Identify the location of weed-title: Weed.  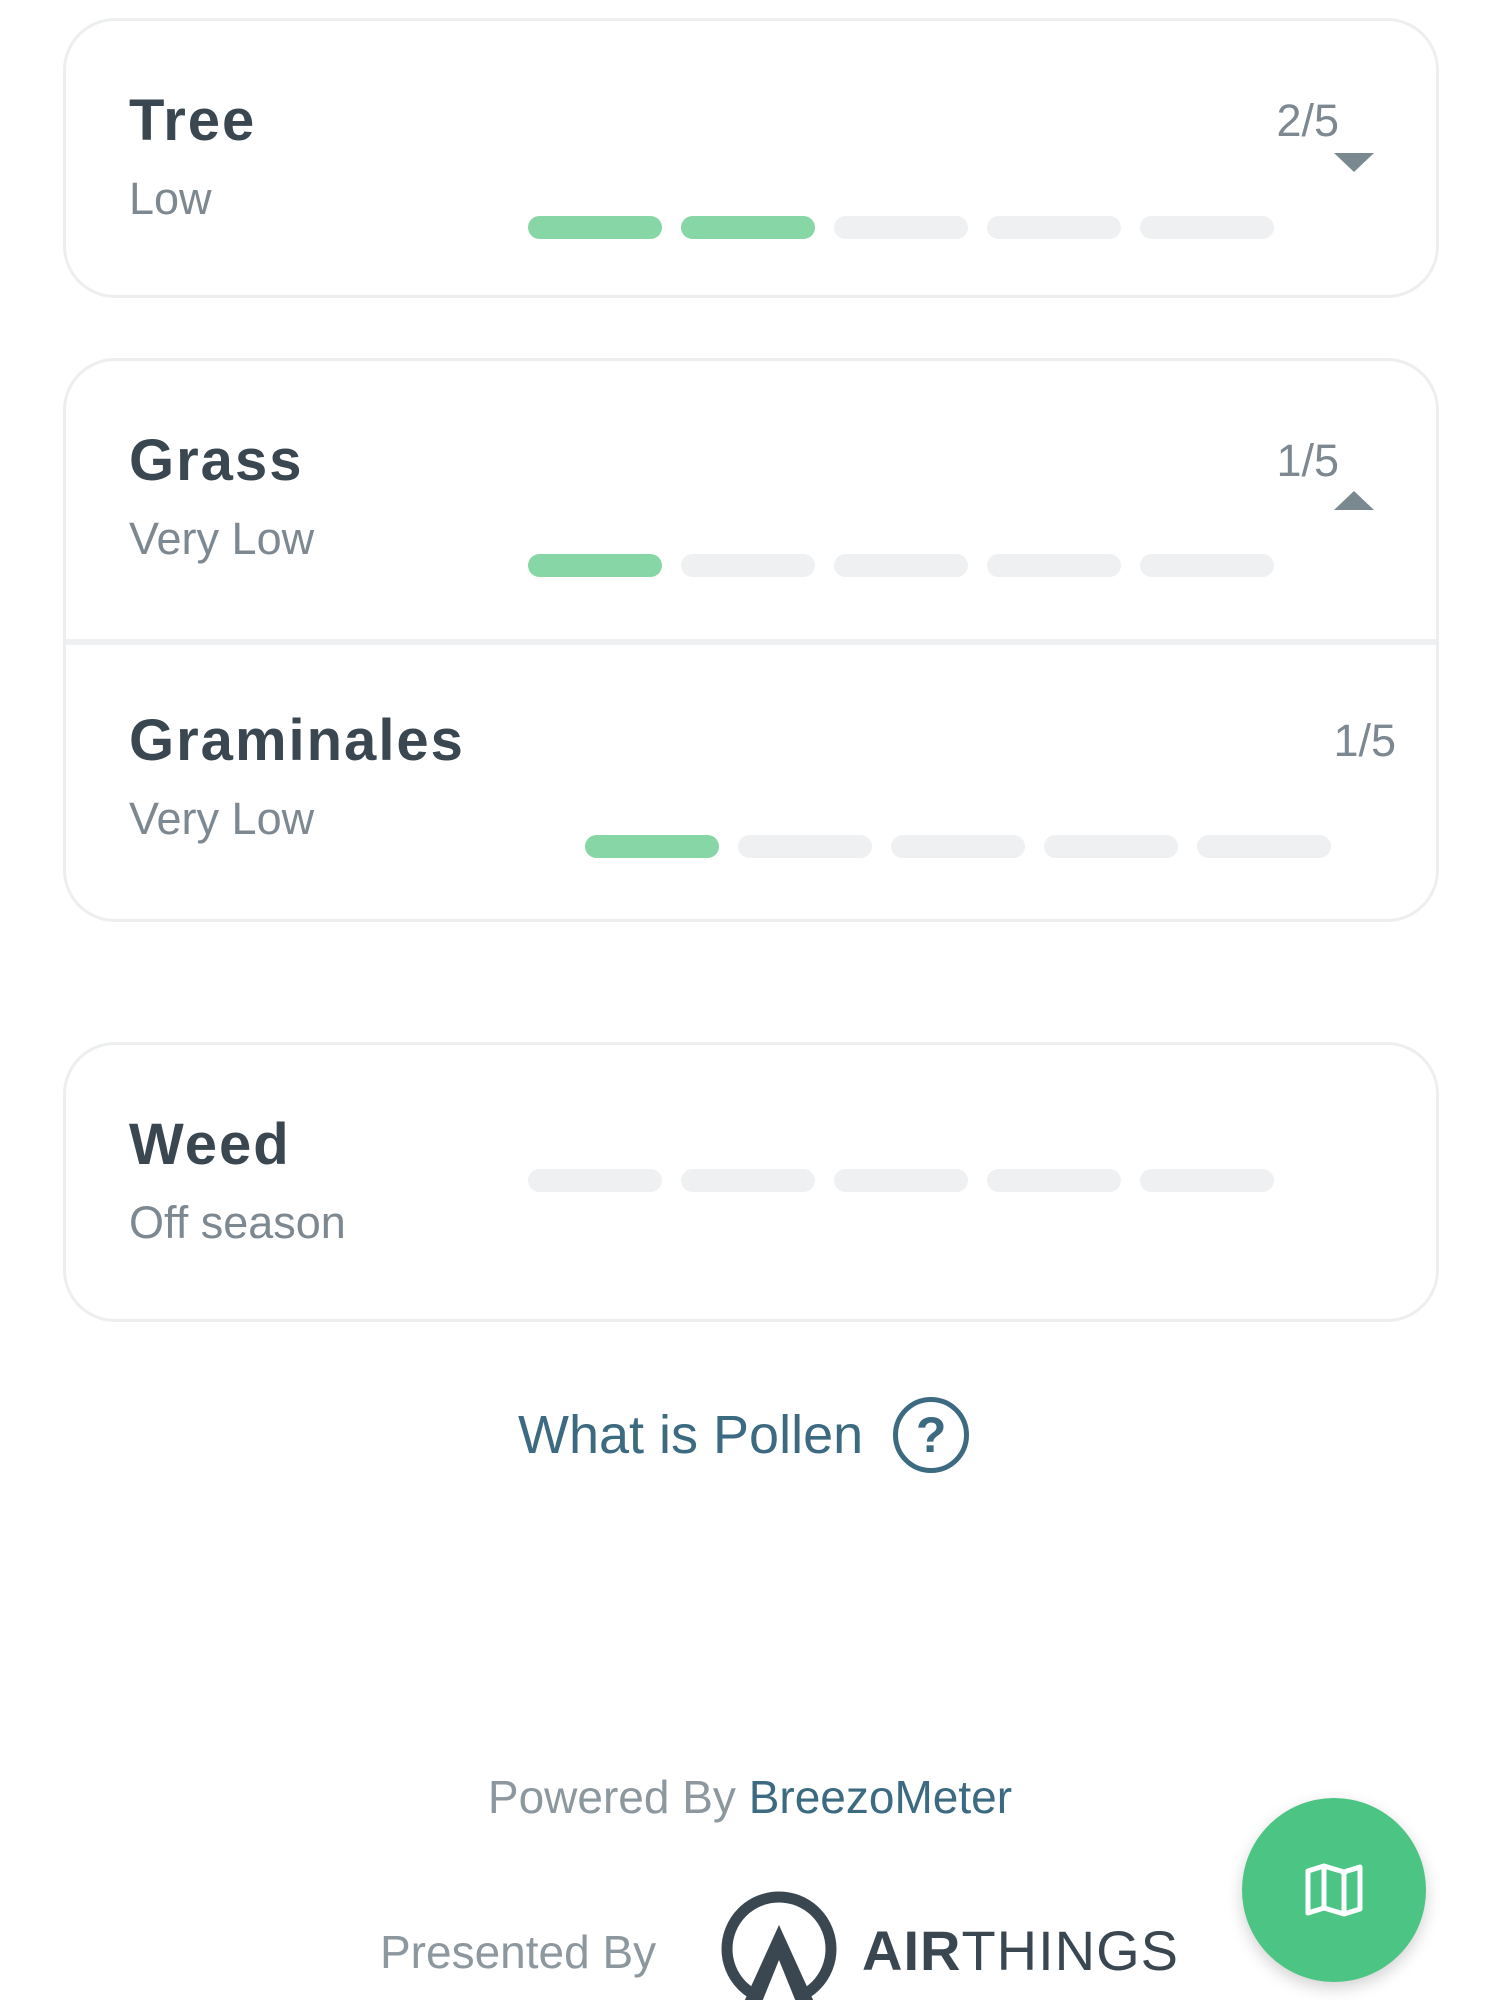
(210, 1144).